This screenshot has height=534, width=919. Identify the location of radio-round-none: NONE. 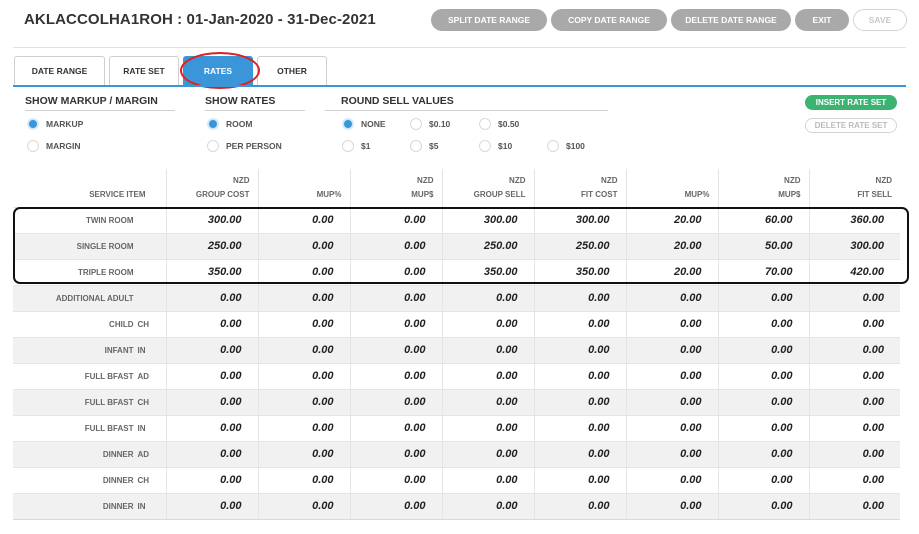
(364, 124).